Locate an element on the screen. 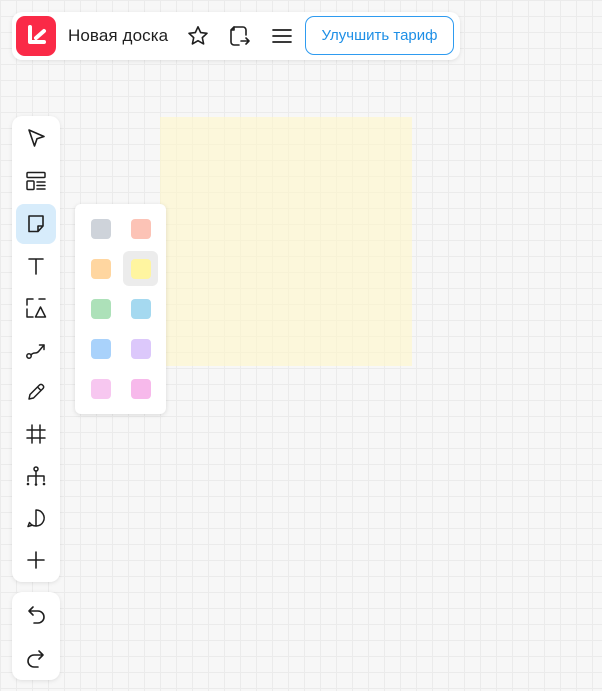 This screenshot has height=691, width=602. redo-icon is located at coordinates (36, 658).